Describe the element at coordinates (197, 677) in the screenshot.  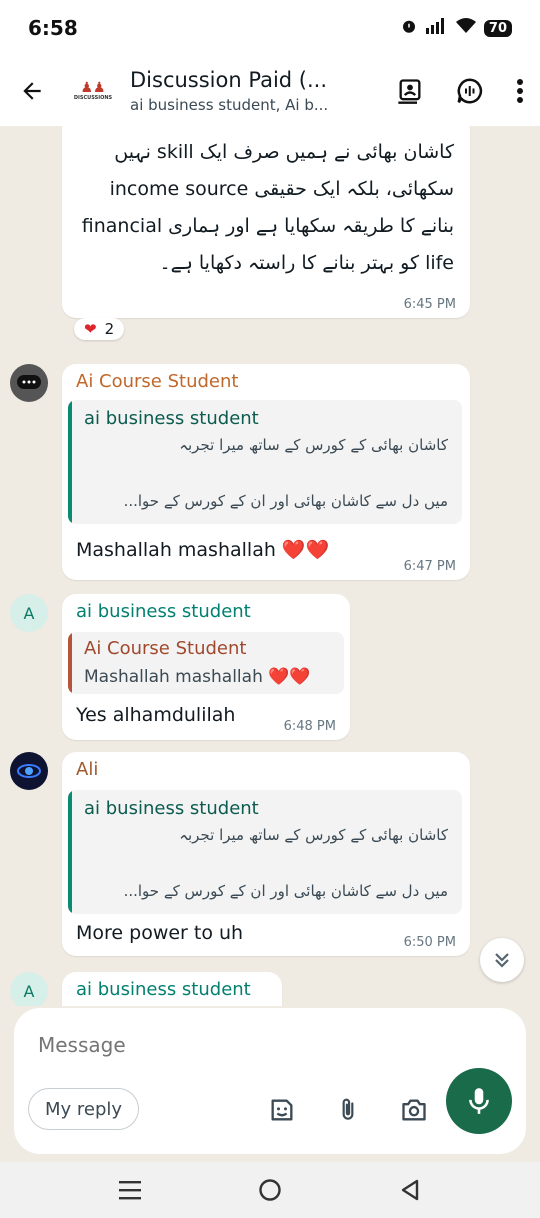
I see `quote-text: Mashallah mashallah ❤️❤️` at that location.